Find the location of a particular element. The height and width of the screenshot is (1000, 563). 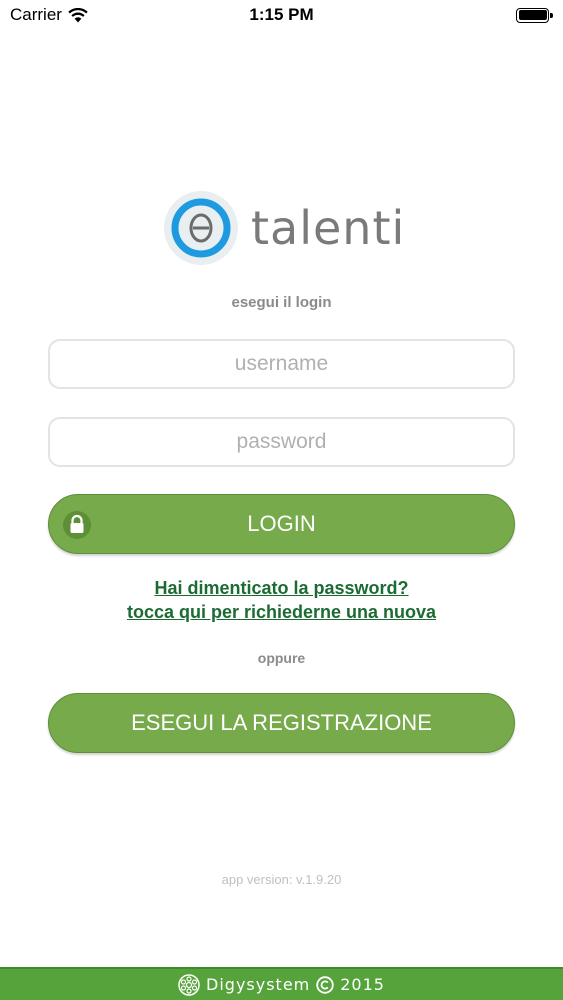

register-button: ESEGUI LA REGISTRAZIONE is located at coordinates (281, 723).